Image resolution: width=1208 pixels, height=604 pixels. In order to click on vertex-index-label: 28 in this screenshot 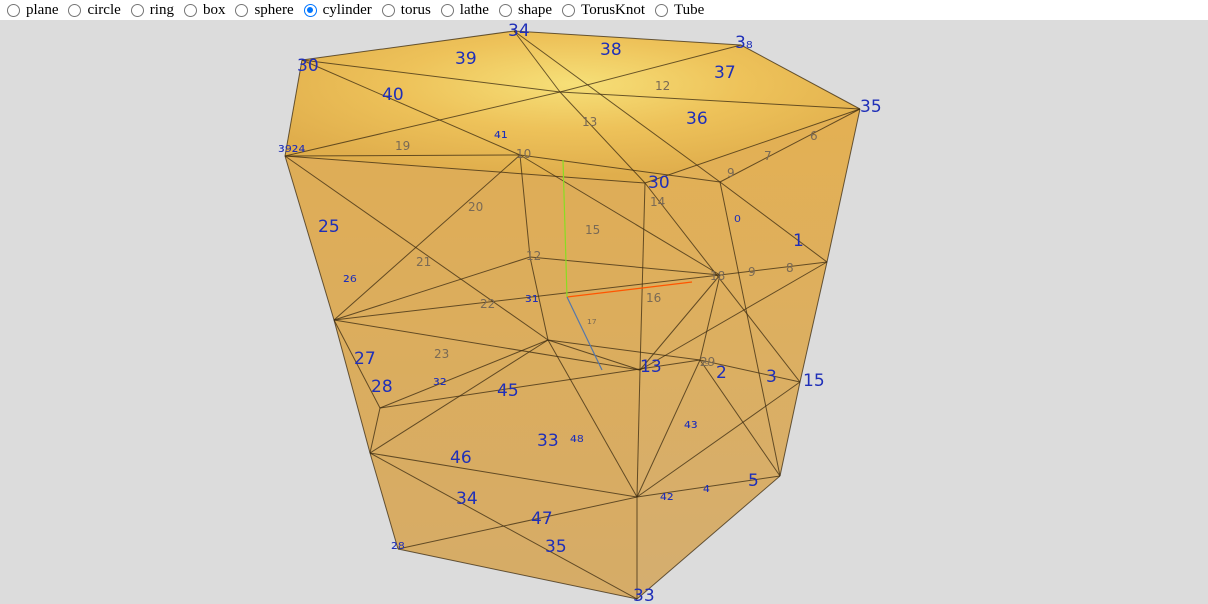, I will do `click(382, 387)`.